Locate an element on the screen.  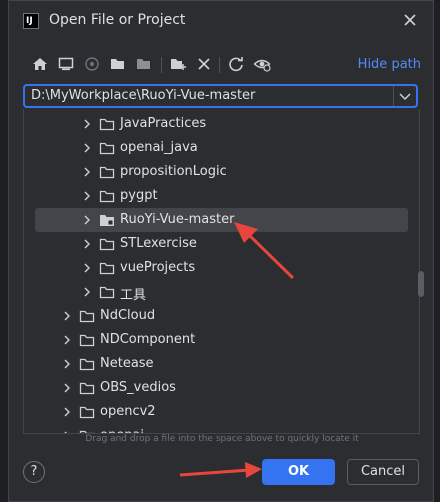
tree-row-label: STLexercise is located at coordinates (158, 243).